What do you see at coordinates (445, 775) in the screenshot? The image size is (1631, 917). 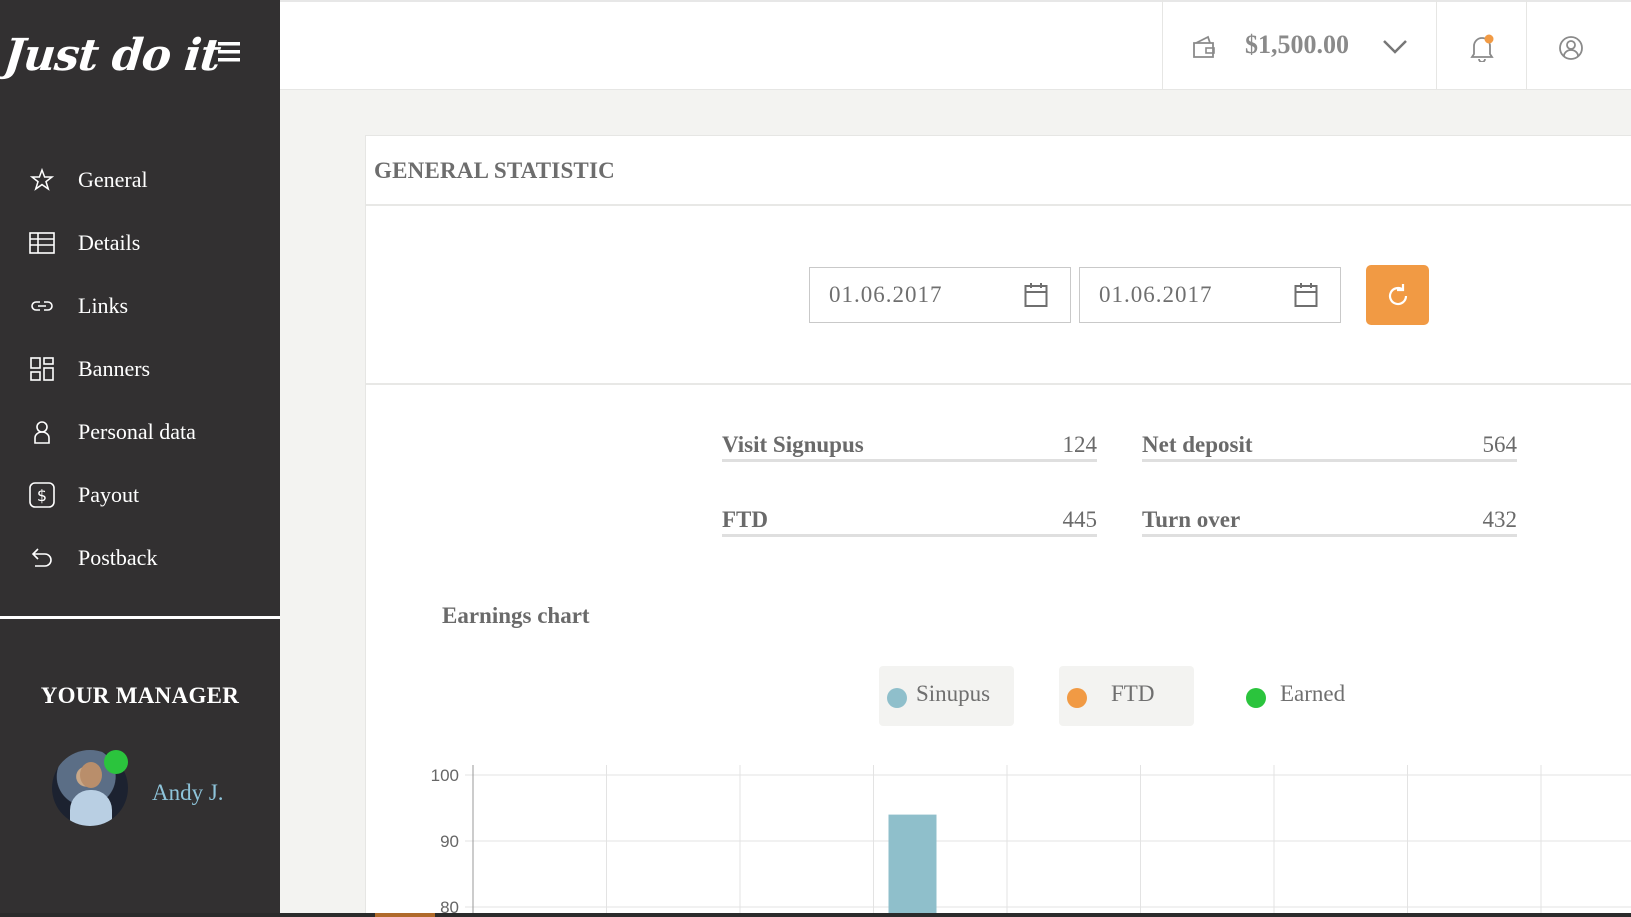 I see `y-tick-label: 100` at bounding box center [445, 775].